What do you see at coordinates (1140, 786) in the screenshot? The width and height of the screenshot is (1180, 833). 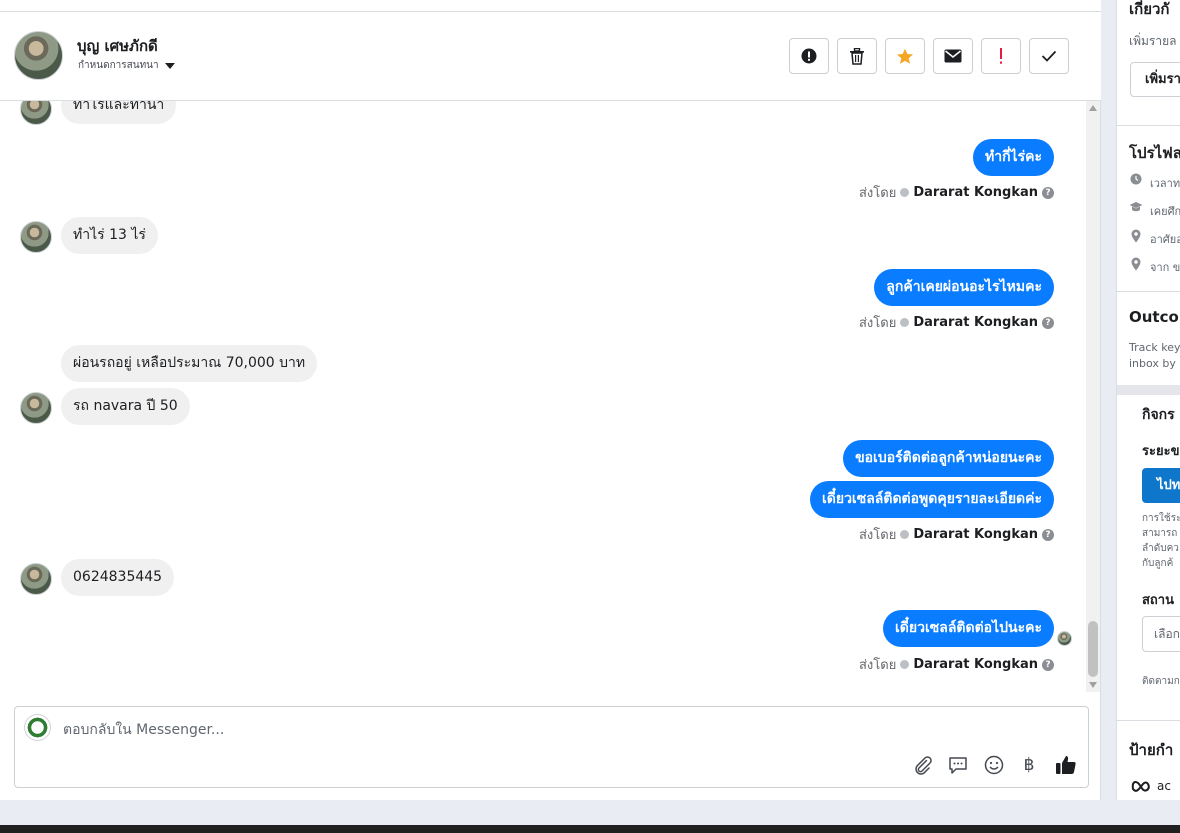 I see `meta-logo-icon` at bounding box center [1140, 786].